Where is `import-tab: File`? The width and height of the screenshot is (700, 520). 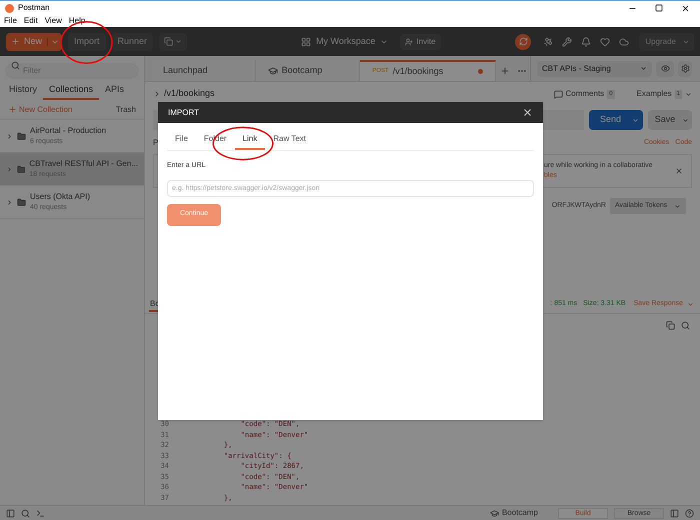 import-tab: File is located at coordinates (181, 141).